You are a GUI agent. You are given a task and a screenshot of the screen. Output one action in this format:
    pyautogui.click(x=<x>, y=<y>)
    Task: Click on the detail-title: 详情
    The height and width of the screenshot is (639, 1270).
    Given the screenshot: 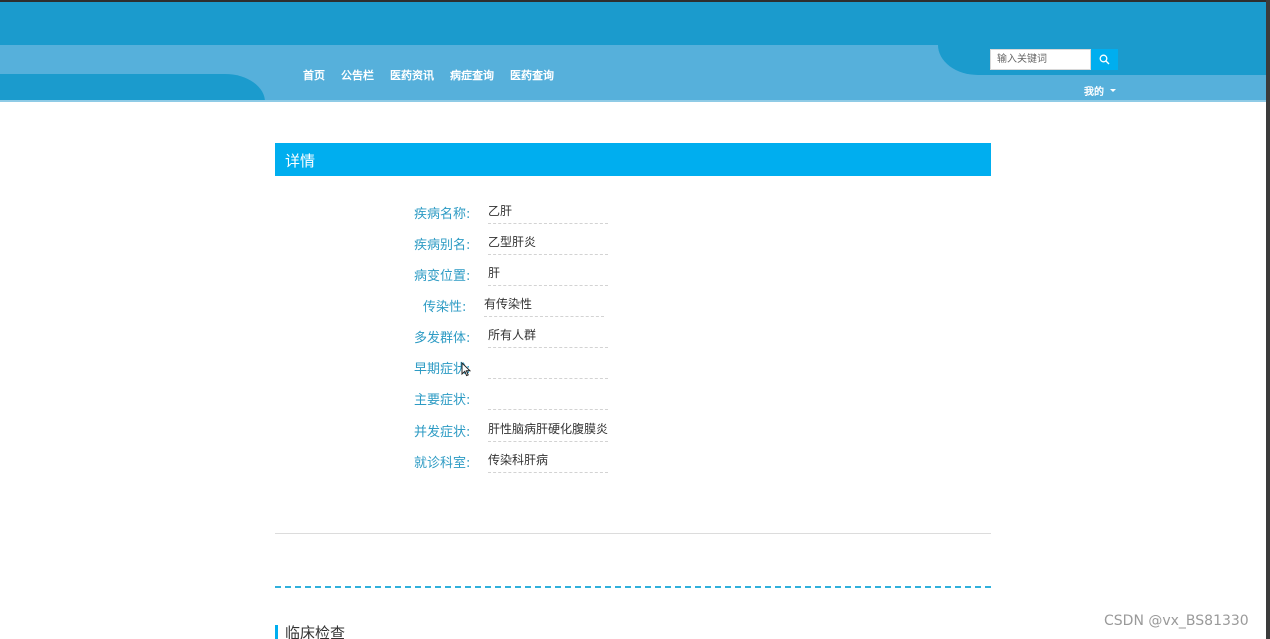 What is the action you would take?
    pyautogui.click(x=300, y=161)
    